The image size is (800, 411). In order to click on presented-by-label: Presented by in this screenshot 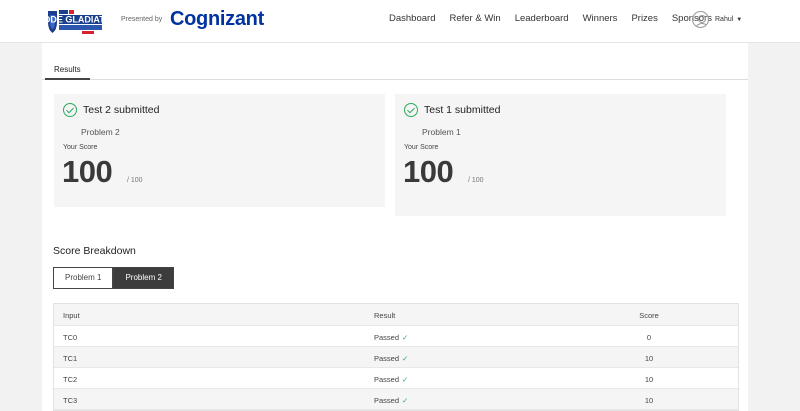, I will do `click(142, 19)`.